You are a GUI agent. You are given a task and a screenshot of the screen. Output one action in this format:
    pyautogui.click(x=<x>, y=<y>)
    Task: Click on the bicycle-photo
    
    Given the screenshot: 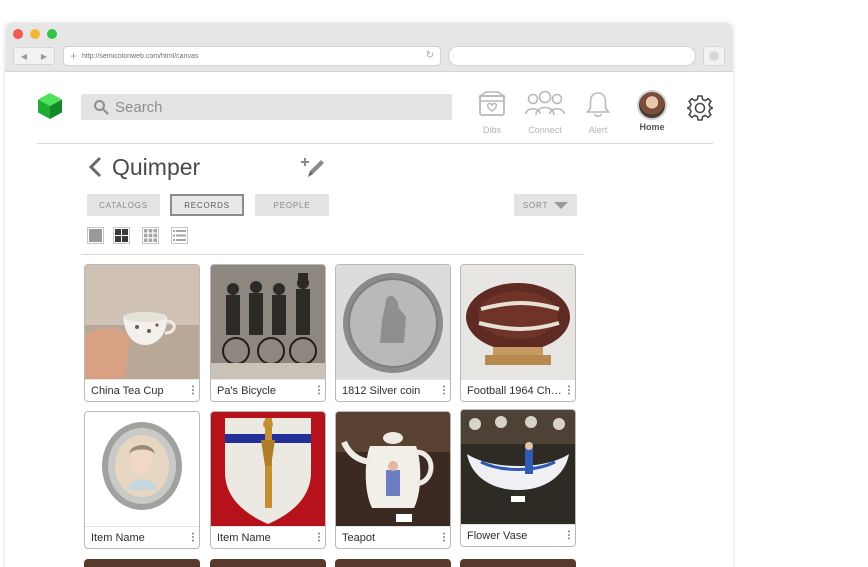 What is the action you would take?
    pyautogui.click(x=268, y=322)
    